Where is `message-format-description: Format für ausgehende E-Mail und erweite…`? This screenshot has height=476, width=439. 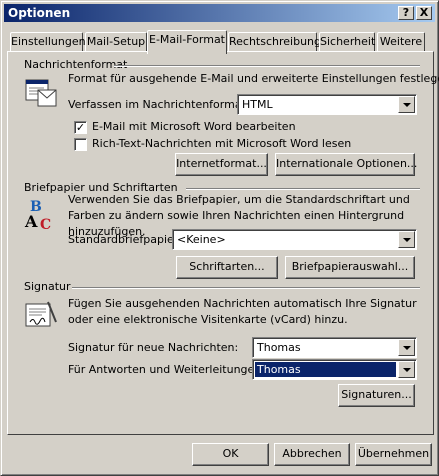 message-format-description: Format für ausgehende E-Mail und erweite… is located at coordinates (253, 78).